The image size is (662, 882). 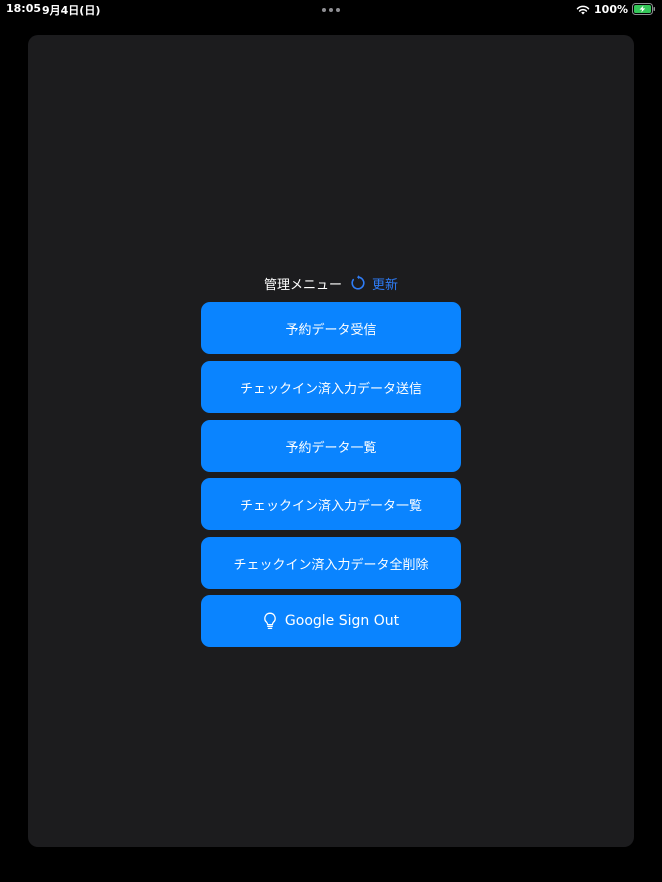 I want to click on button-label: 予約データ受信, so click(x=331, y=330).